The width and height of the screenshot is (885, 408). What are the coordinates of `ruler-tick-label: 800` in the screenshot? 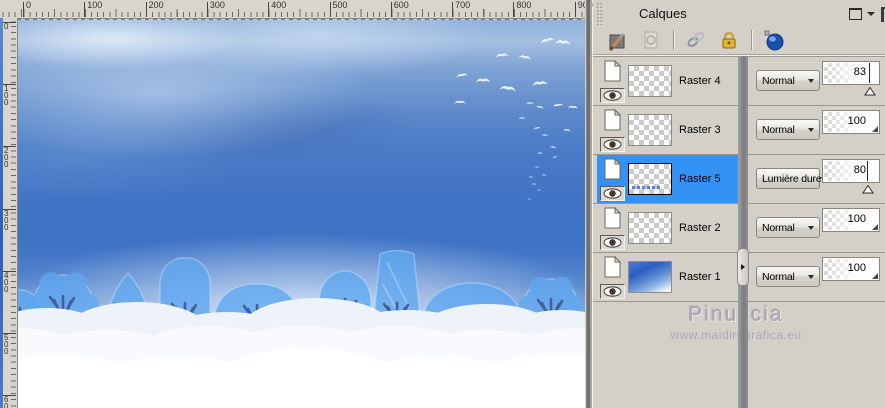 It's located at (524, 5).